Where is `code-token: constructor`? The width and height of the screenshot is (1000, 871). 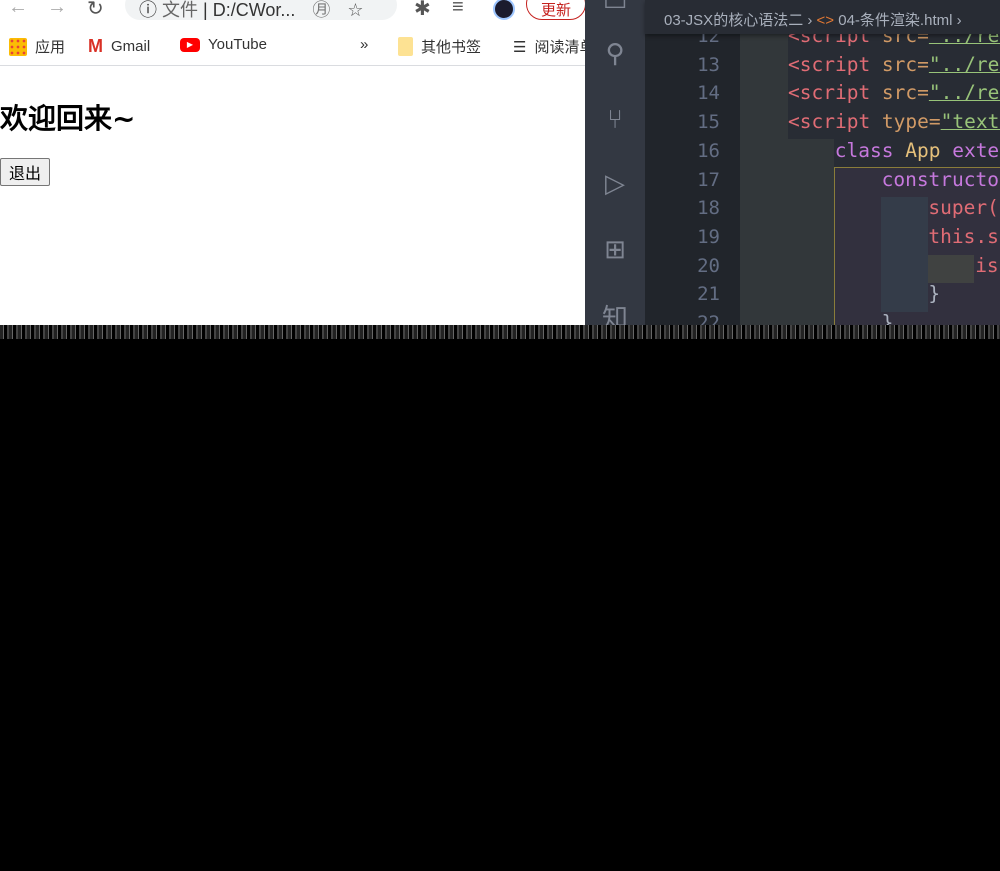 code-token: constructor is located at coordinates (940, 179).